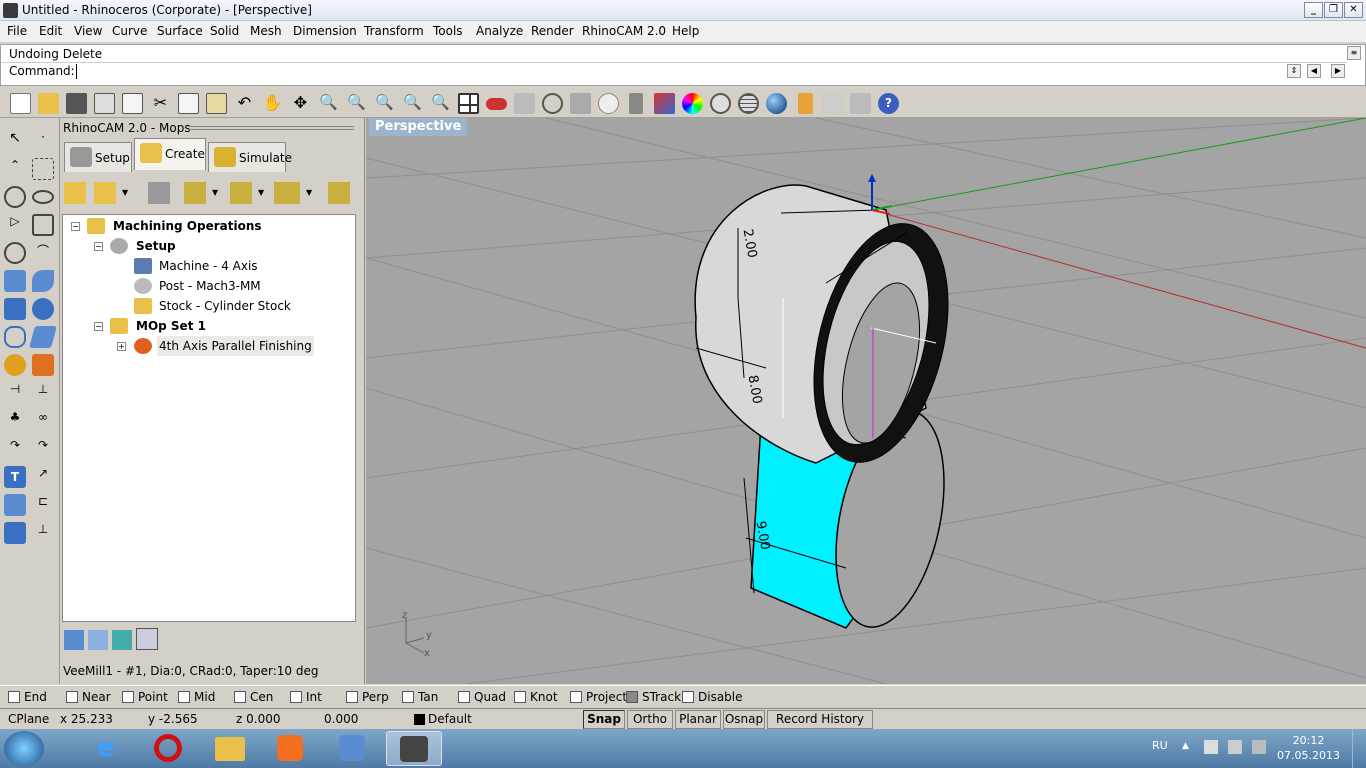 Image resolution: width=1366 pixels, height=768 pixels. I want to click on pan-icon: ✋, so click(272, 103).